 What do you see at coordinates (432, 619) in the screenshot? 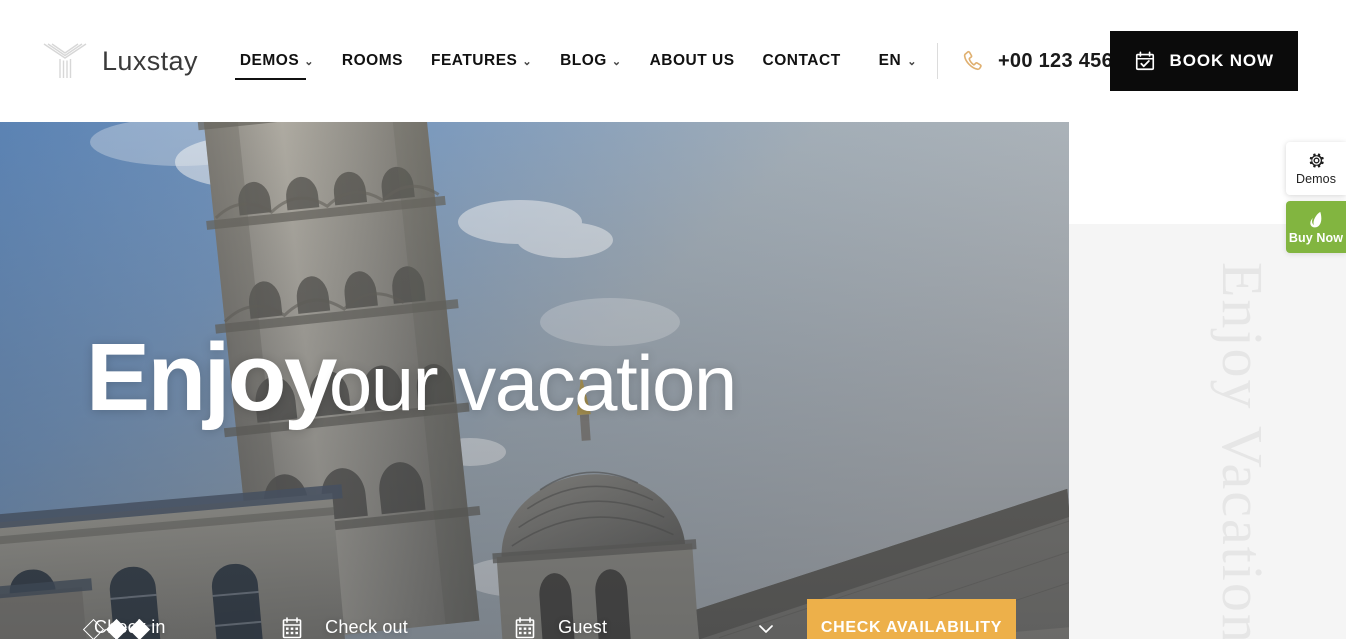
I see `check-out-field: Check out` at bounding box center [432, 619].